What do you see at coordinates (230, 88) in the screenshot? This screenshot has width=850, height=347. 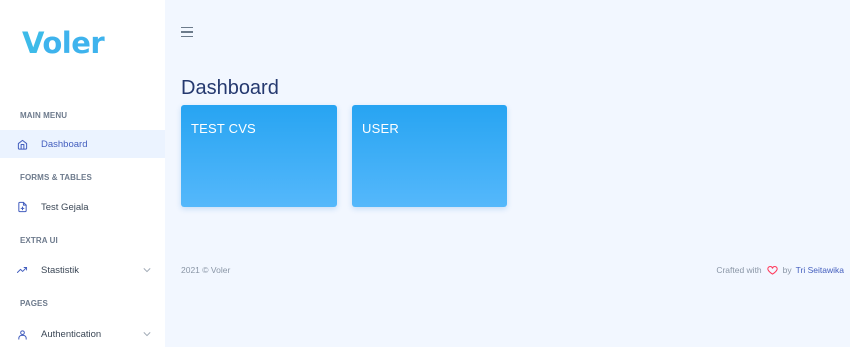 I see `page-title: Dashboard` at bounding box center [230, 88].